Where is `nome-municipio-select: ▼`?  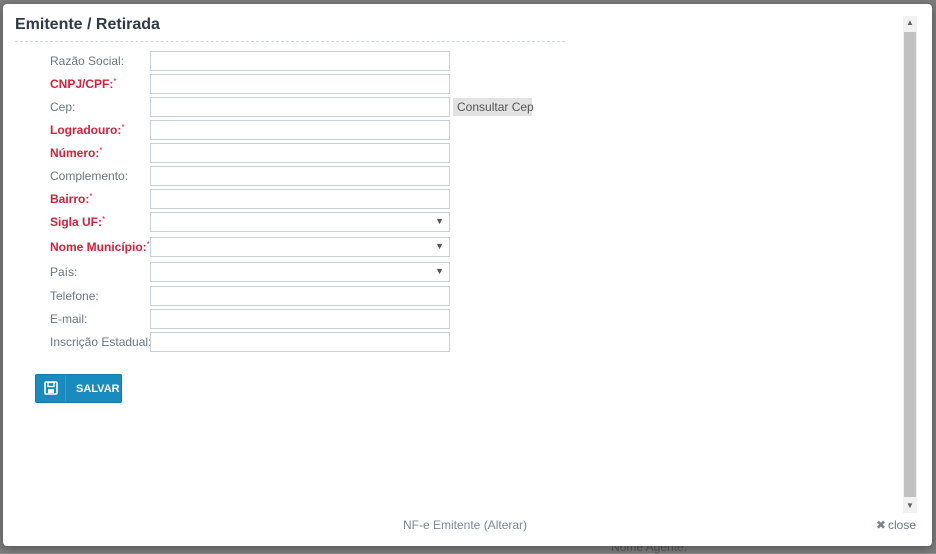
nome-municipio-select: ▼ is located at coordinates (300, 247).